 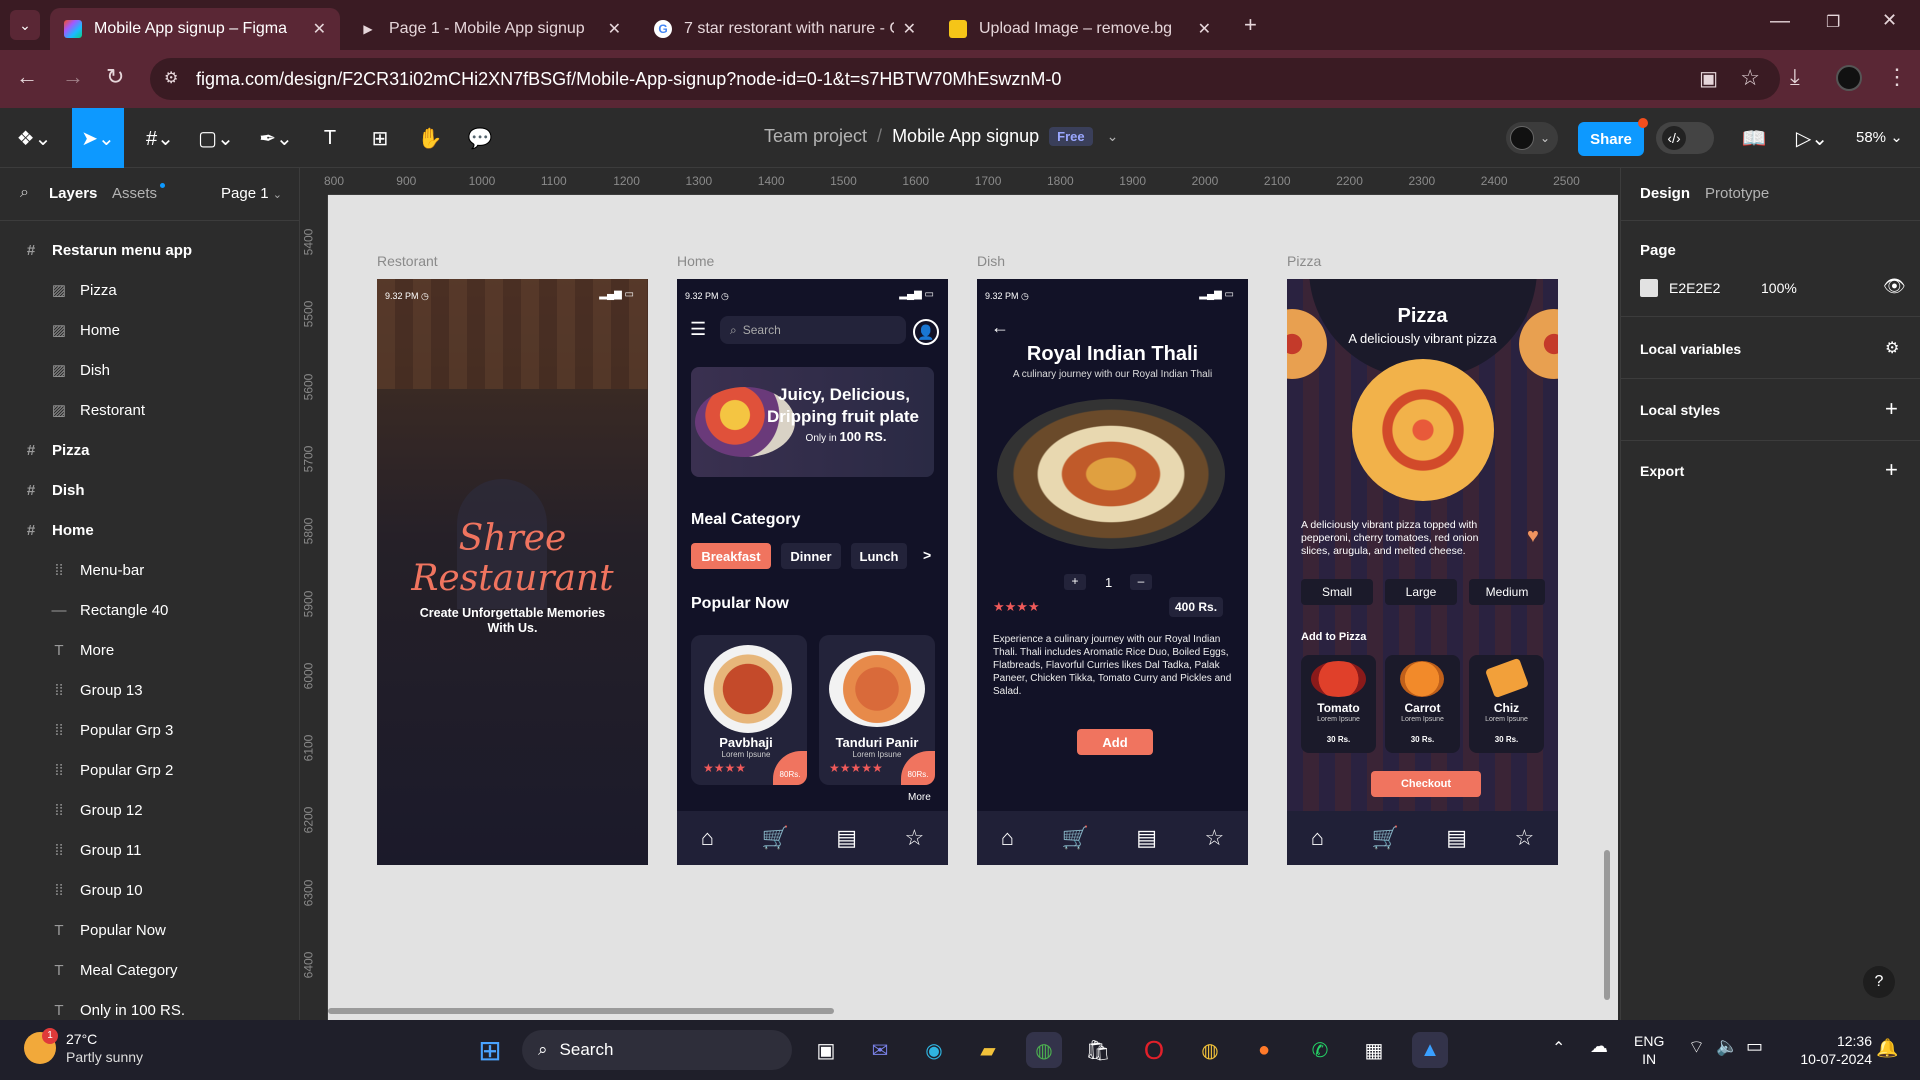 I want to click on tab-prototype: Prototype, so click(x=1737, y=193).